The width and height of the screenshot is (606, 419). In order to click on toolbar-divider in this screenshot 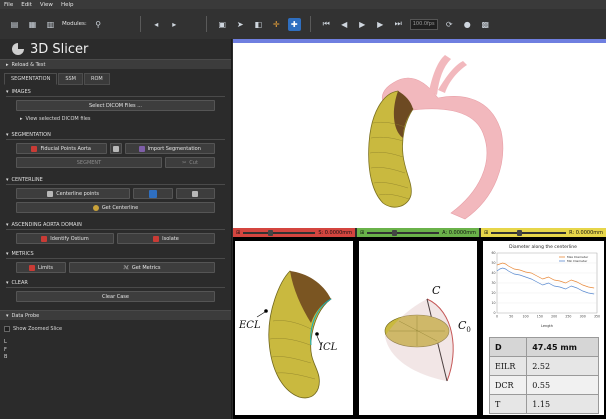, I will do `click(206, 24)`.